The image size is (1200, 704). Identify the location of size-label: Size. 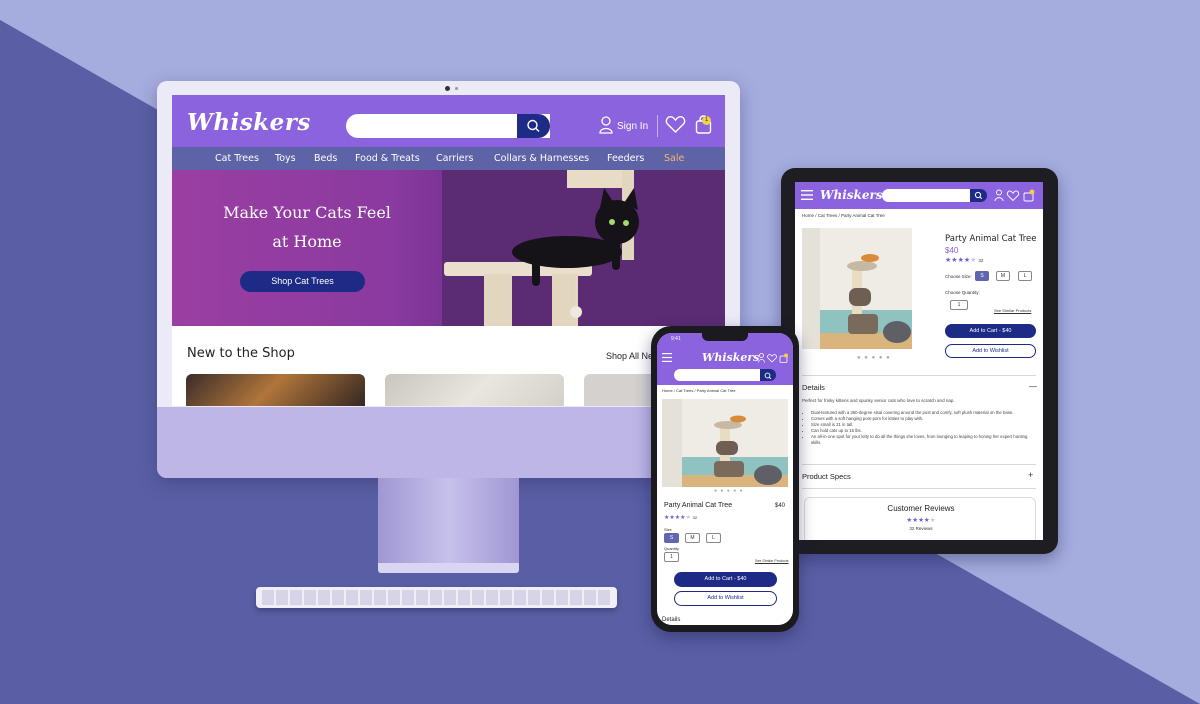
(668, 529).